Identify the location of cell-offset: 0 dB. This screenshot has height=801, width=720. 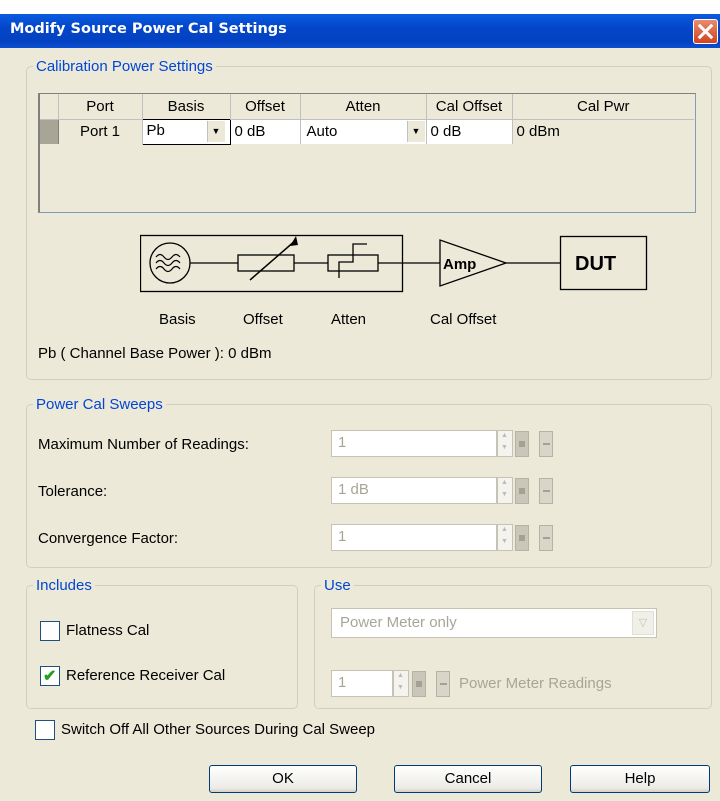
(265, 131).